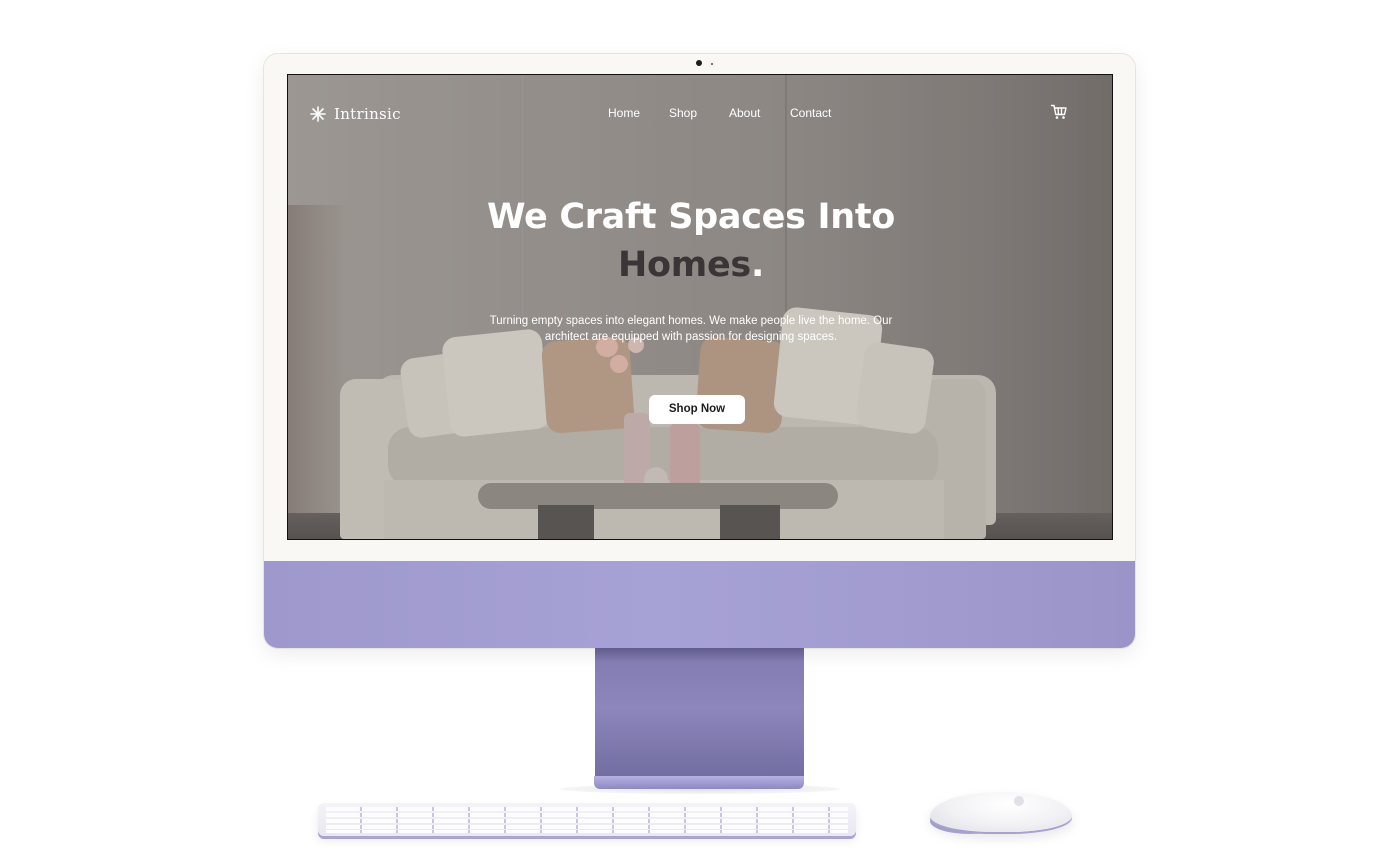 This screenshot has height=866, width=1400. Describe the element at coordinates (624, 113) in the screenshot. I see `nav-home: Home` at that location.